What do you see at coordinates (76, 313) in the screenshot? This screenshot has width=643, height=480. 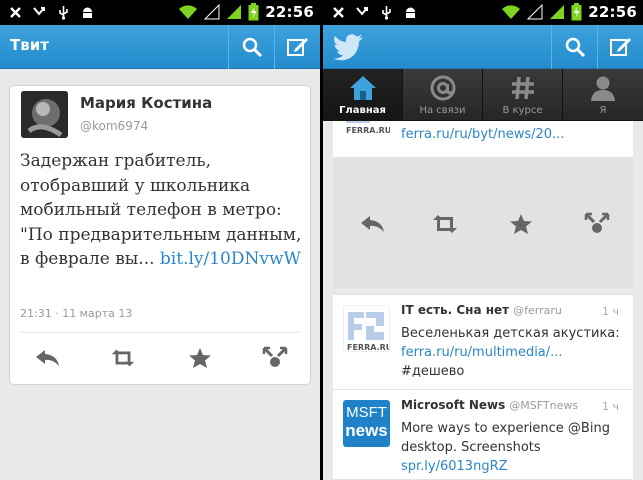 I see `tweet-timestamp: 21:31 · 11 марта 13` at bounding box center [76, 313].